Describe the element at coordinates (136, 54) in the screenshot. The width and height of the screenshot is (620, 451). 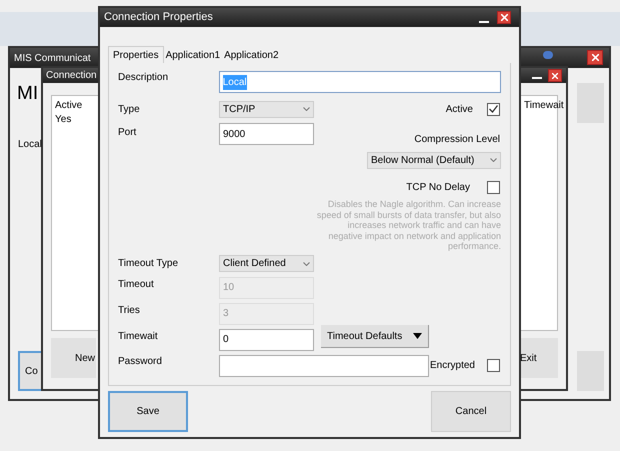
I see `tab: Properties` at that location.